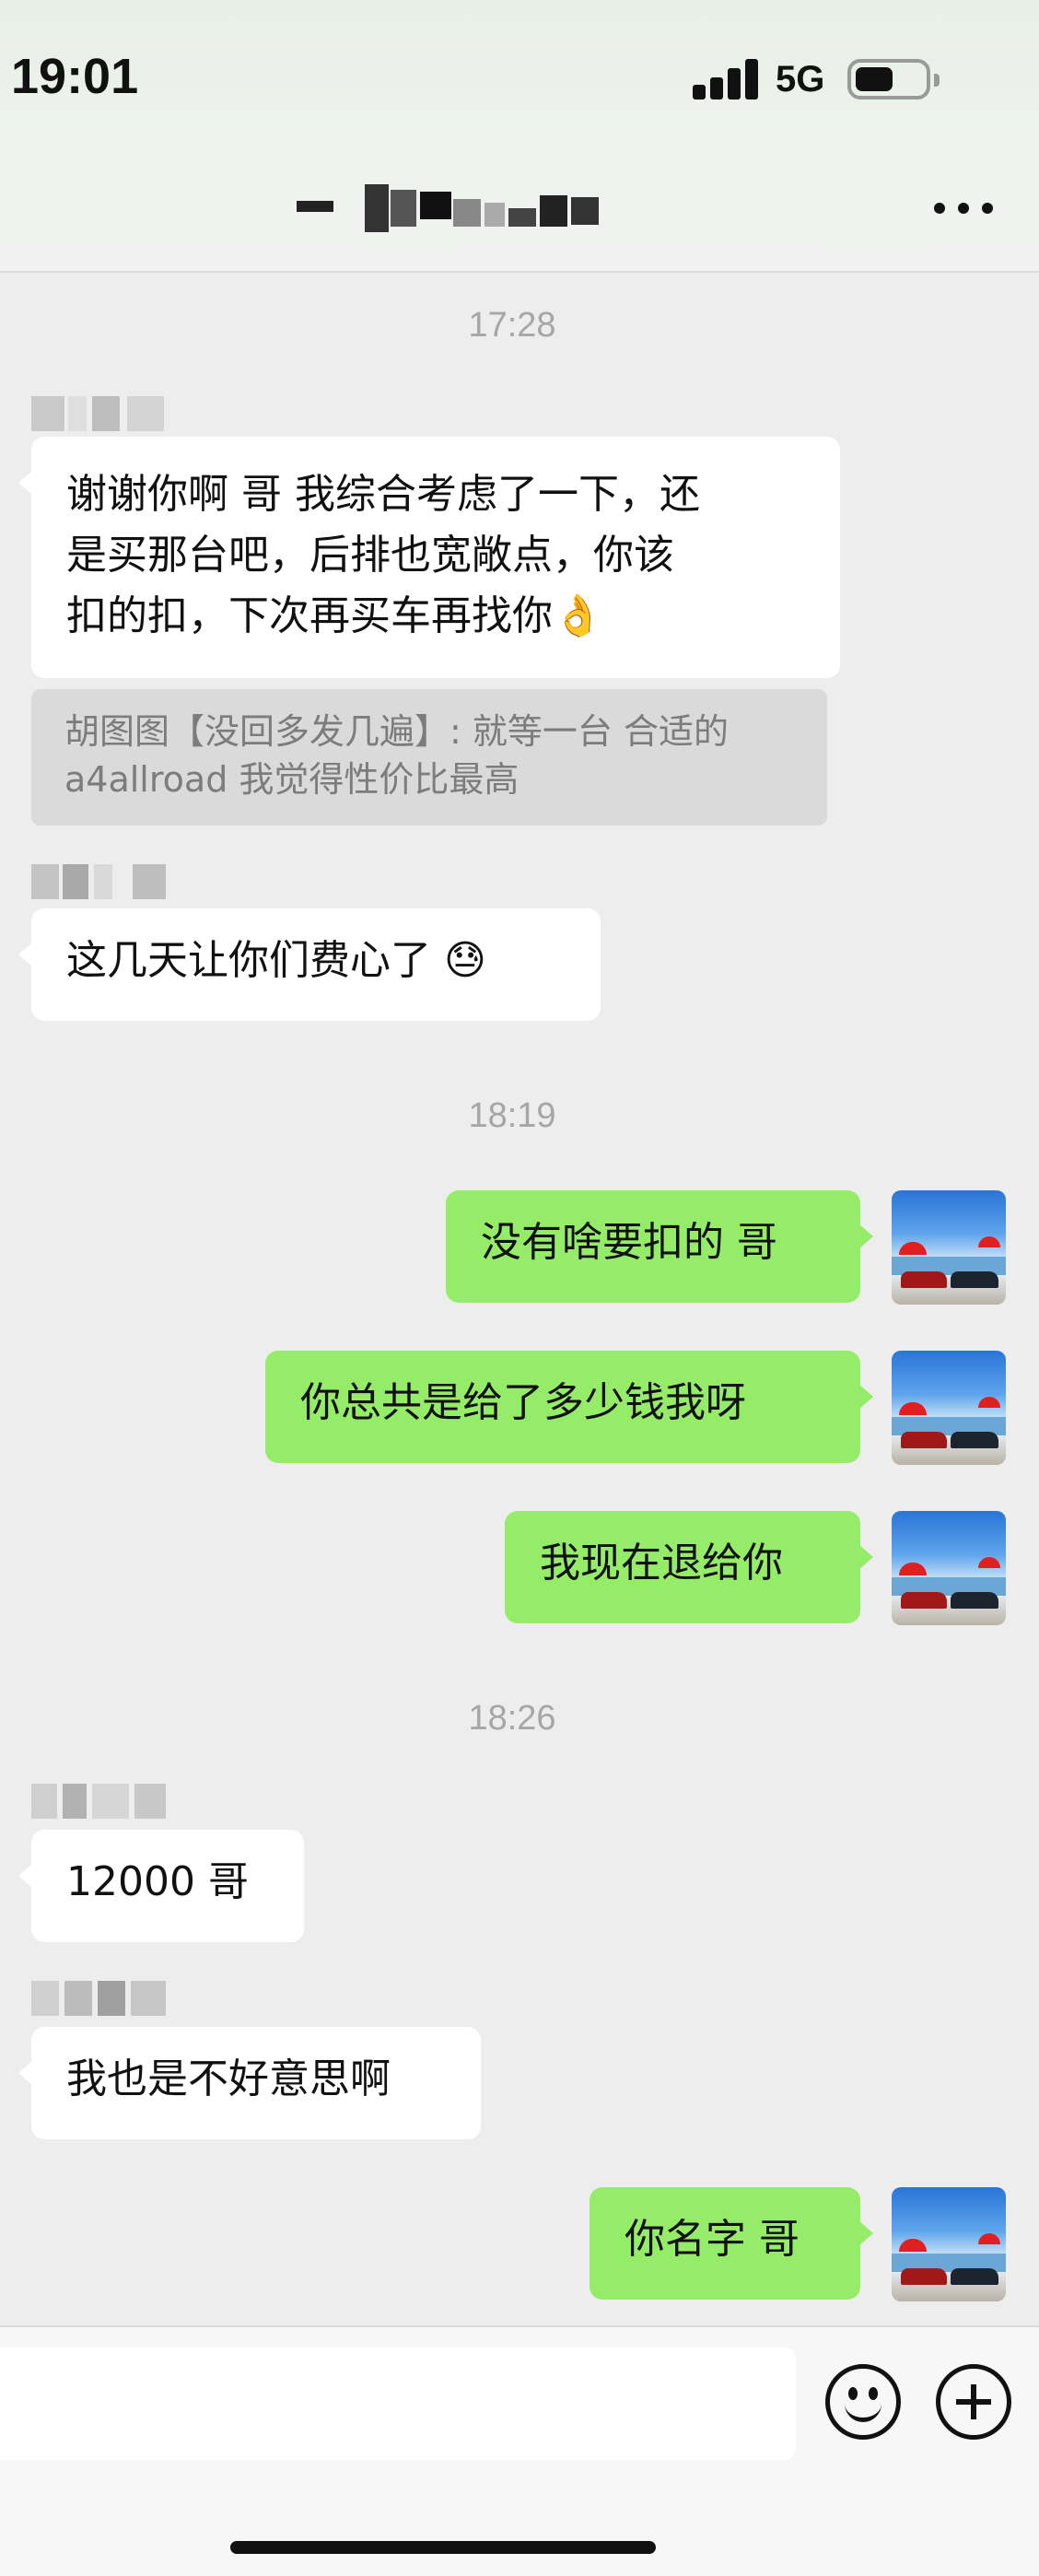  Describe the element at coordinates (292, 779) in the screenshot. I see `quoted-line: a4allroad 我觉得性价比最高` at that location.